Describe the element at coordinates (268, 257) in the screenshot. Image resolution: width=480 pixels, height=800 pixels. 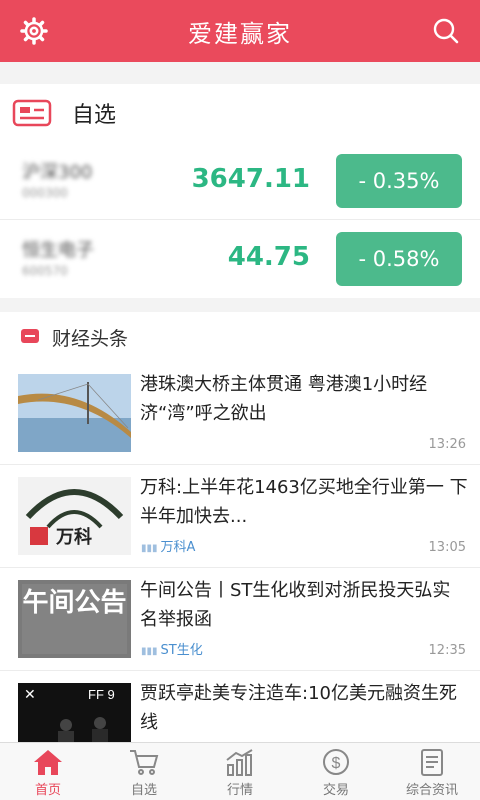
I see `stock-price: 44.75` at that location.